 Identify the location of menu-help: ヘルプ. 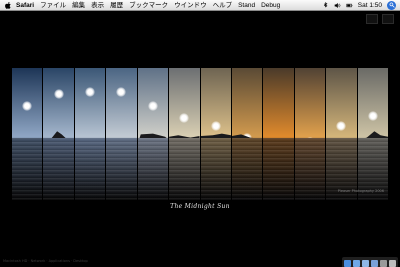
(223, 5).